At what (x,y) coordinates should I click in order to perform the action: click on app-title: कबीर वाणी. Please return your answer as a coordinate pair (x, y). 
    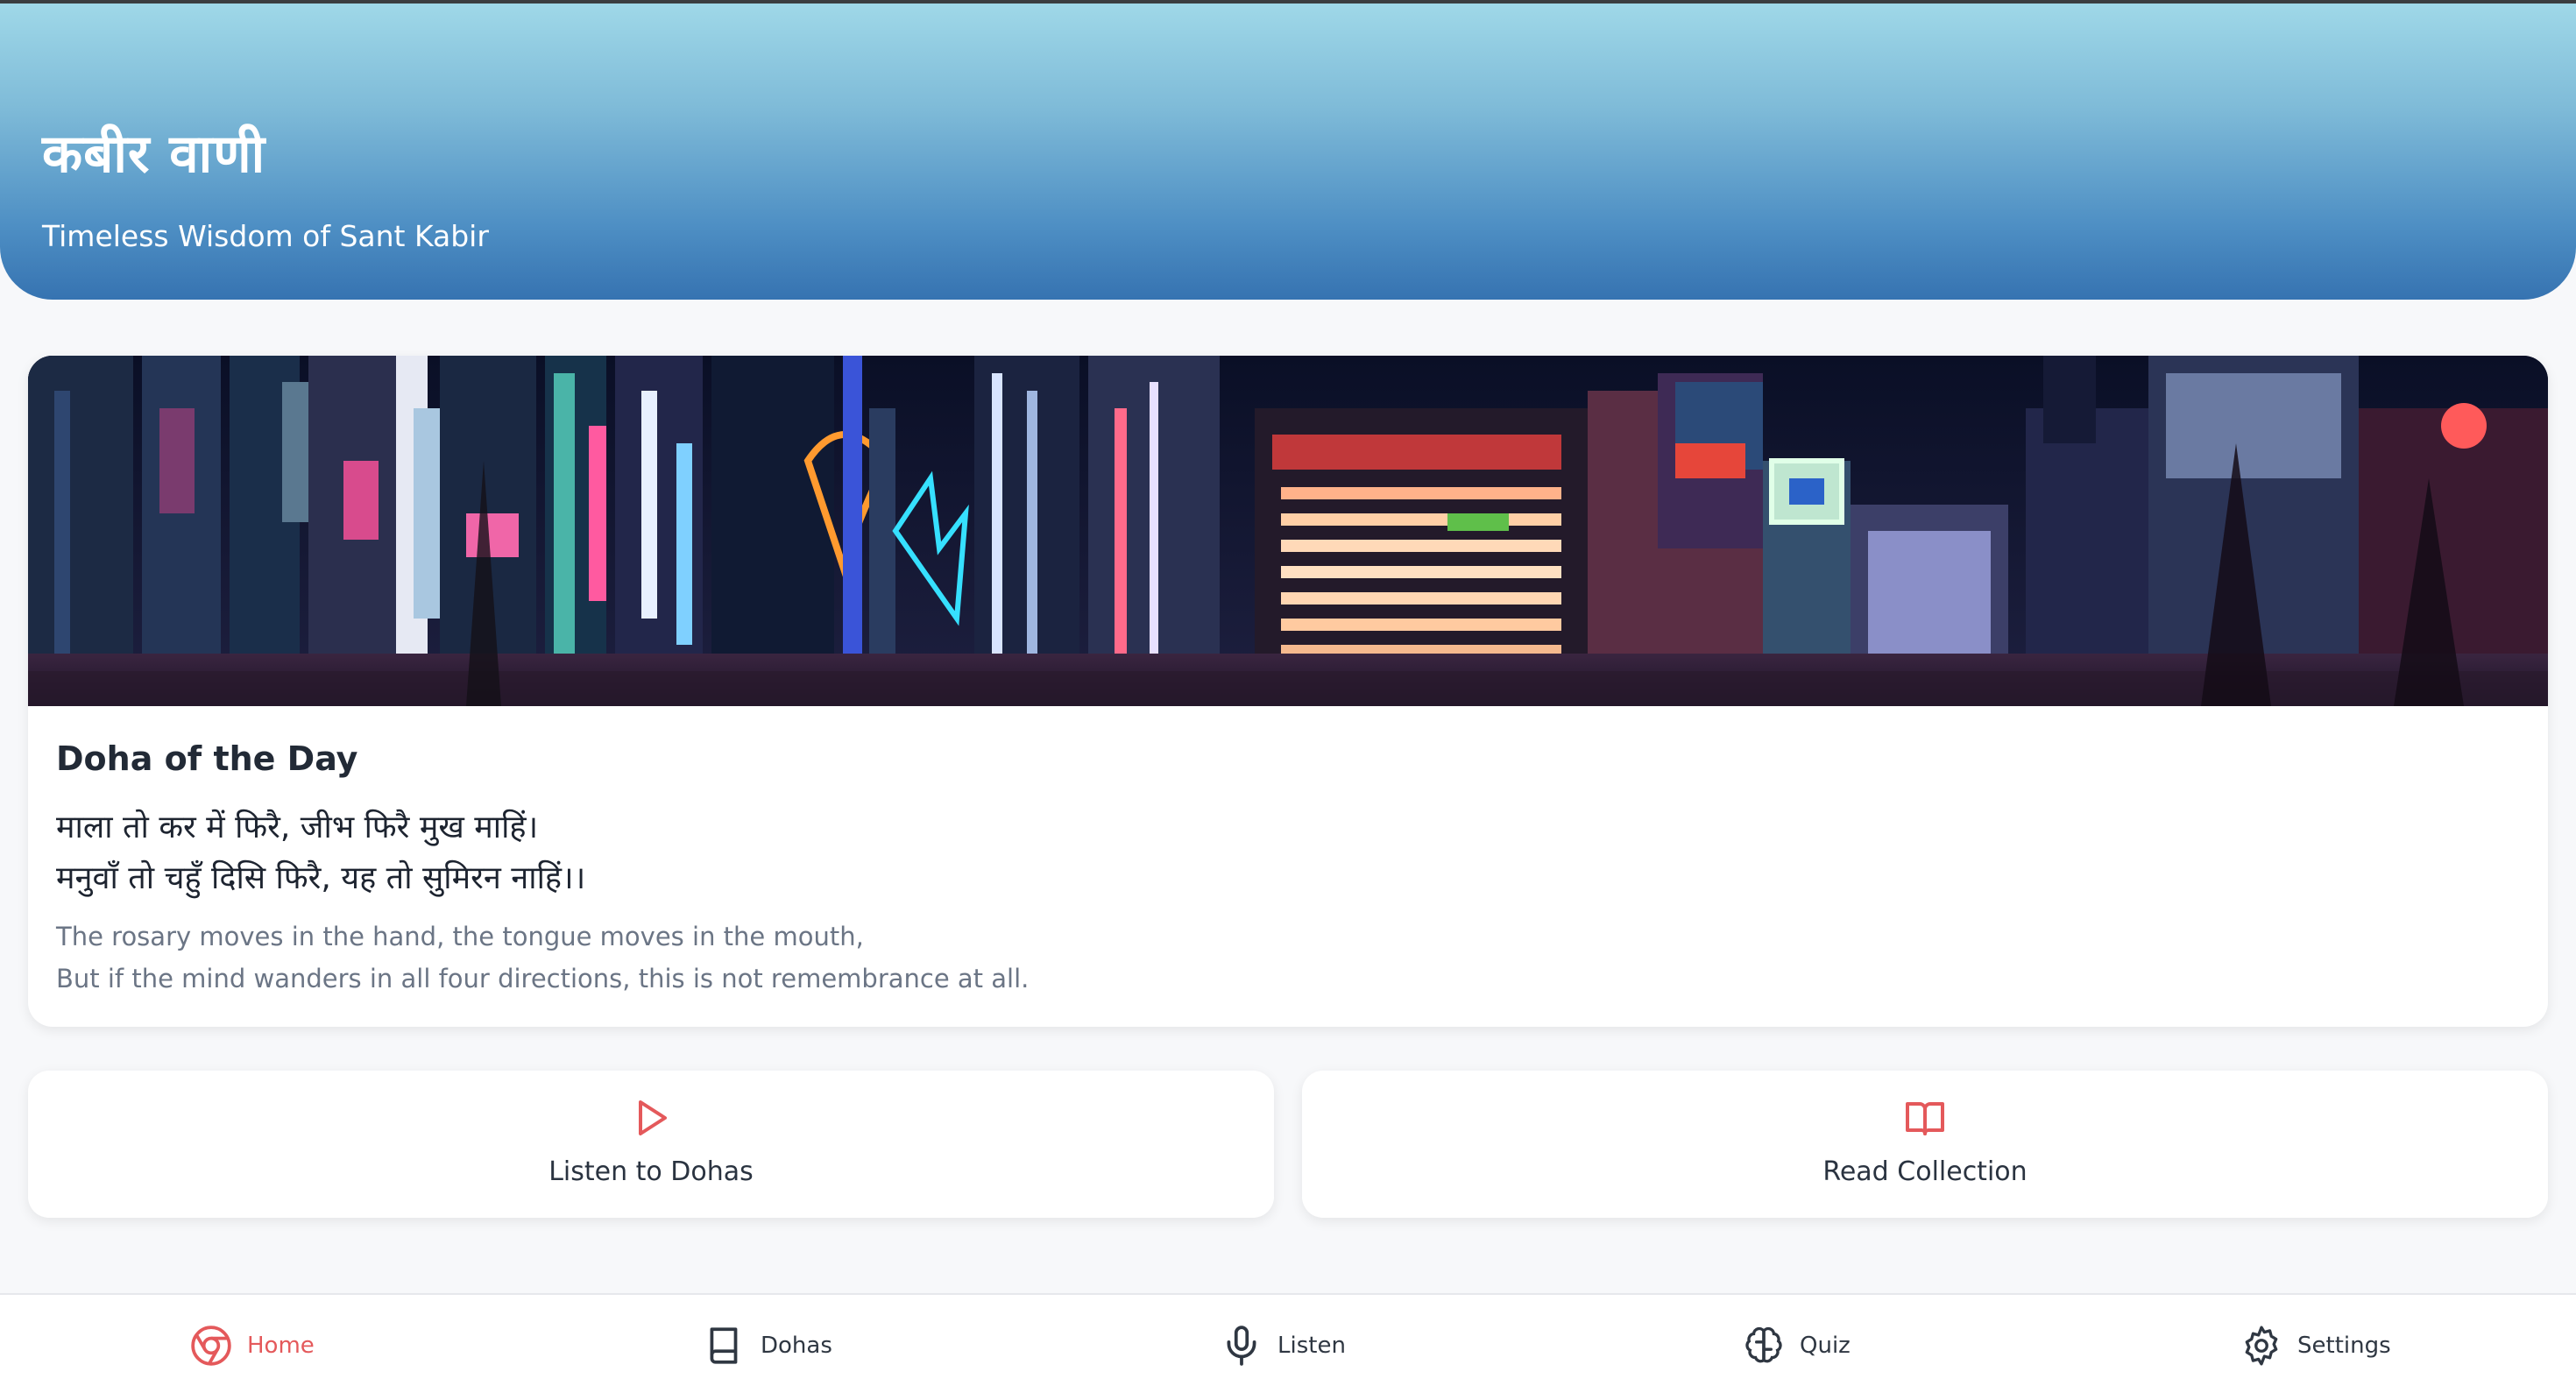
    Looking at the image, I should click on (154, 154).